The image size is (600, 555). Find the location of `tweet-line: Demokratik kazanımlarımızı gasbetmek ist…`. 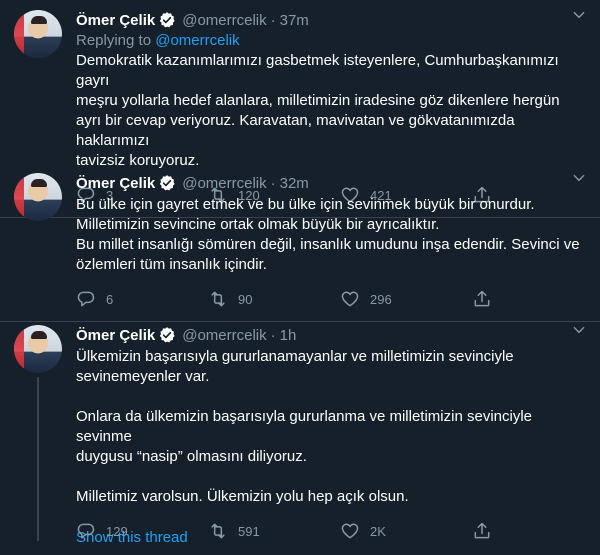

tweet-line: Demokratik kazanımlarımızı gasbetmek ist… is located at coordinates (317, 70).